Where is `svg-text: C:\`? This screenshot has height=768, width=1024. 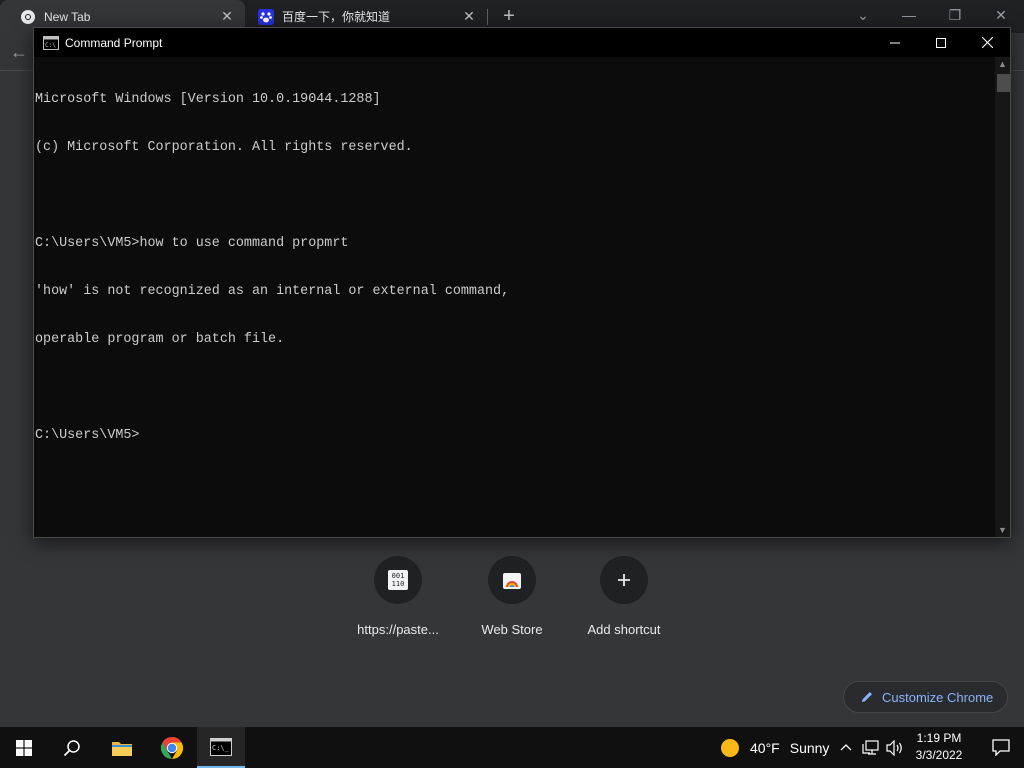
svg-text: C:\ is located at coordinates (50, 45).